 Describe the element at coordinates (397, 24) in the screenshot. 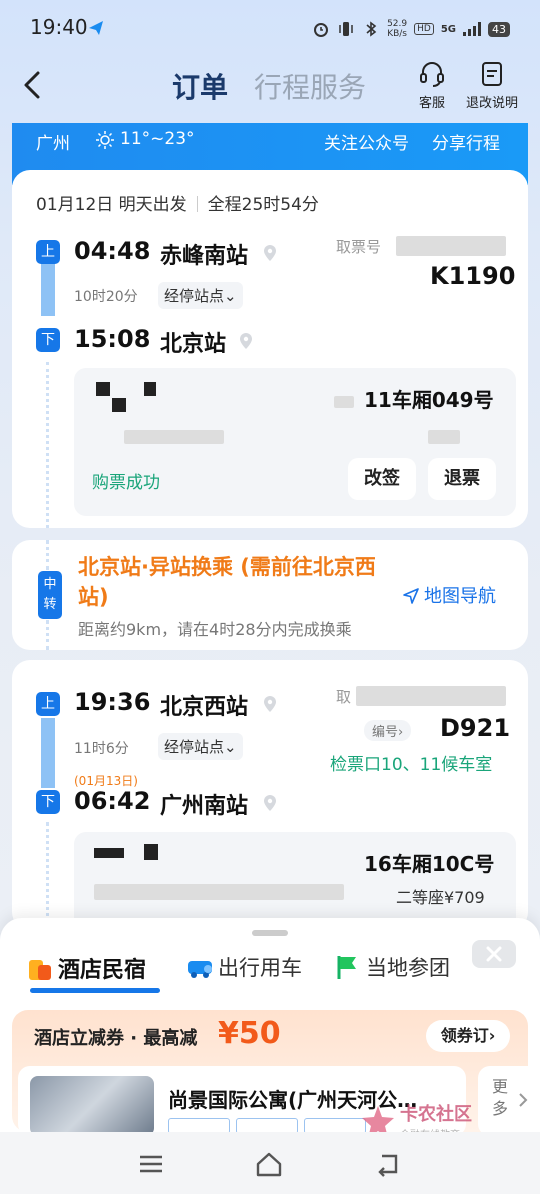

I see `network-speed-value: 52.9` at that location.